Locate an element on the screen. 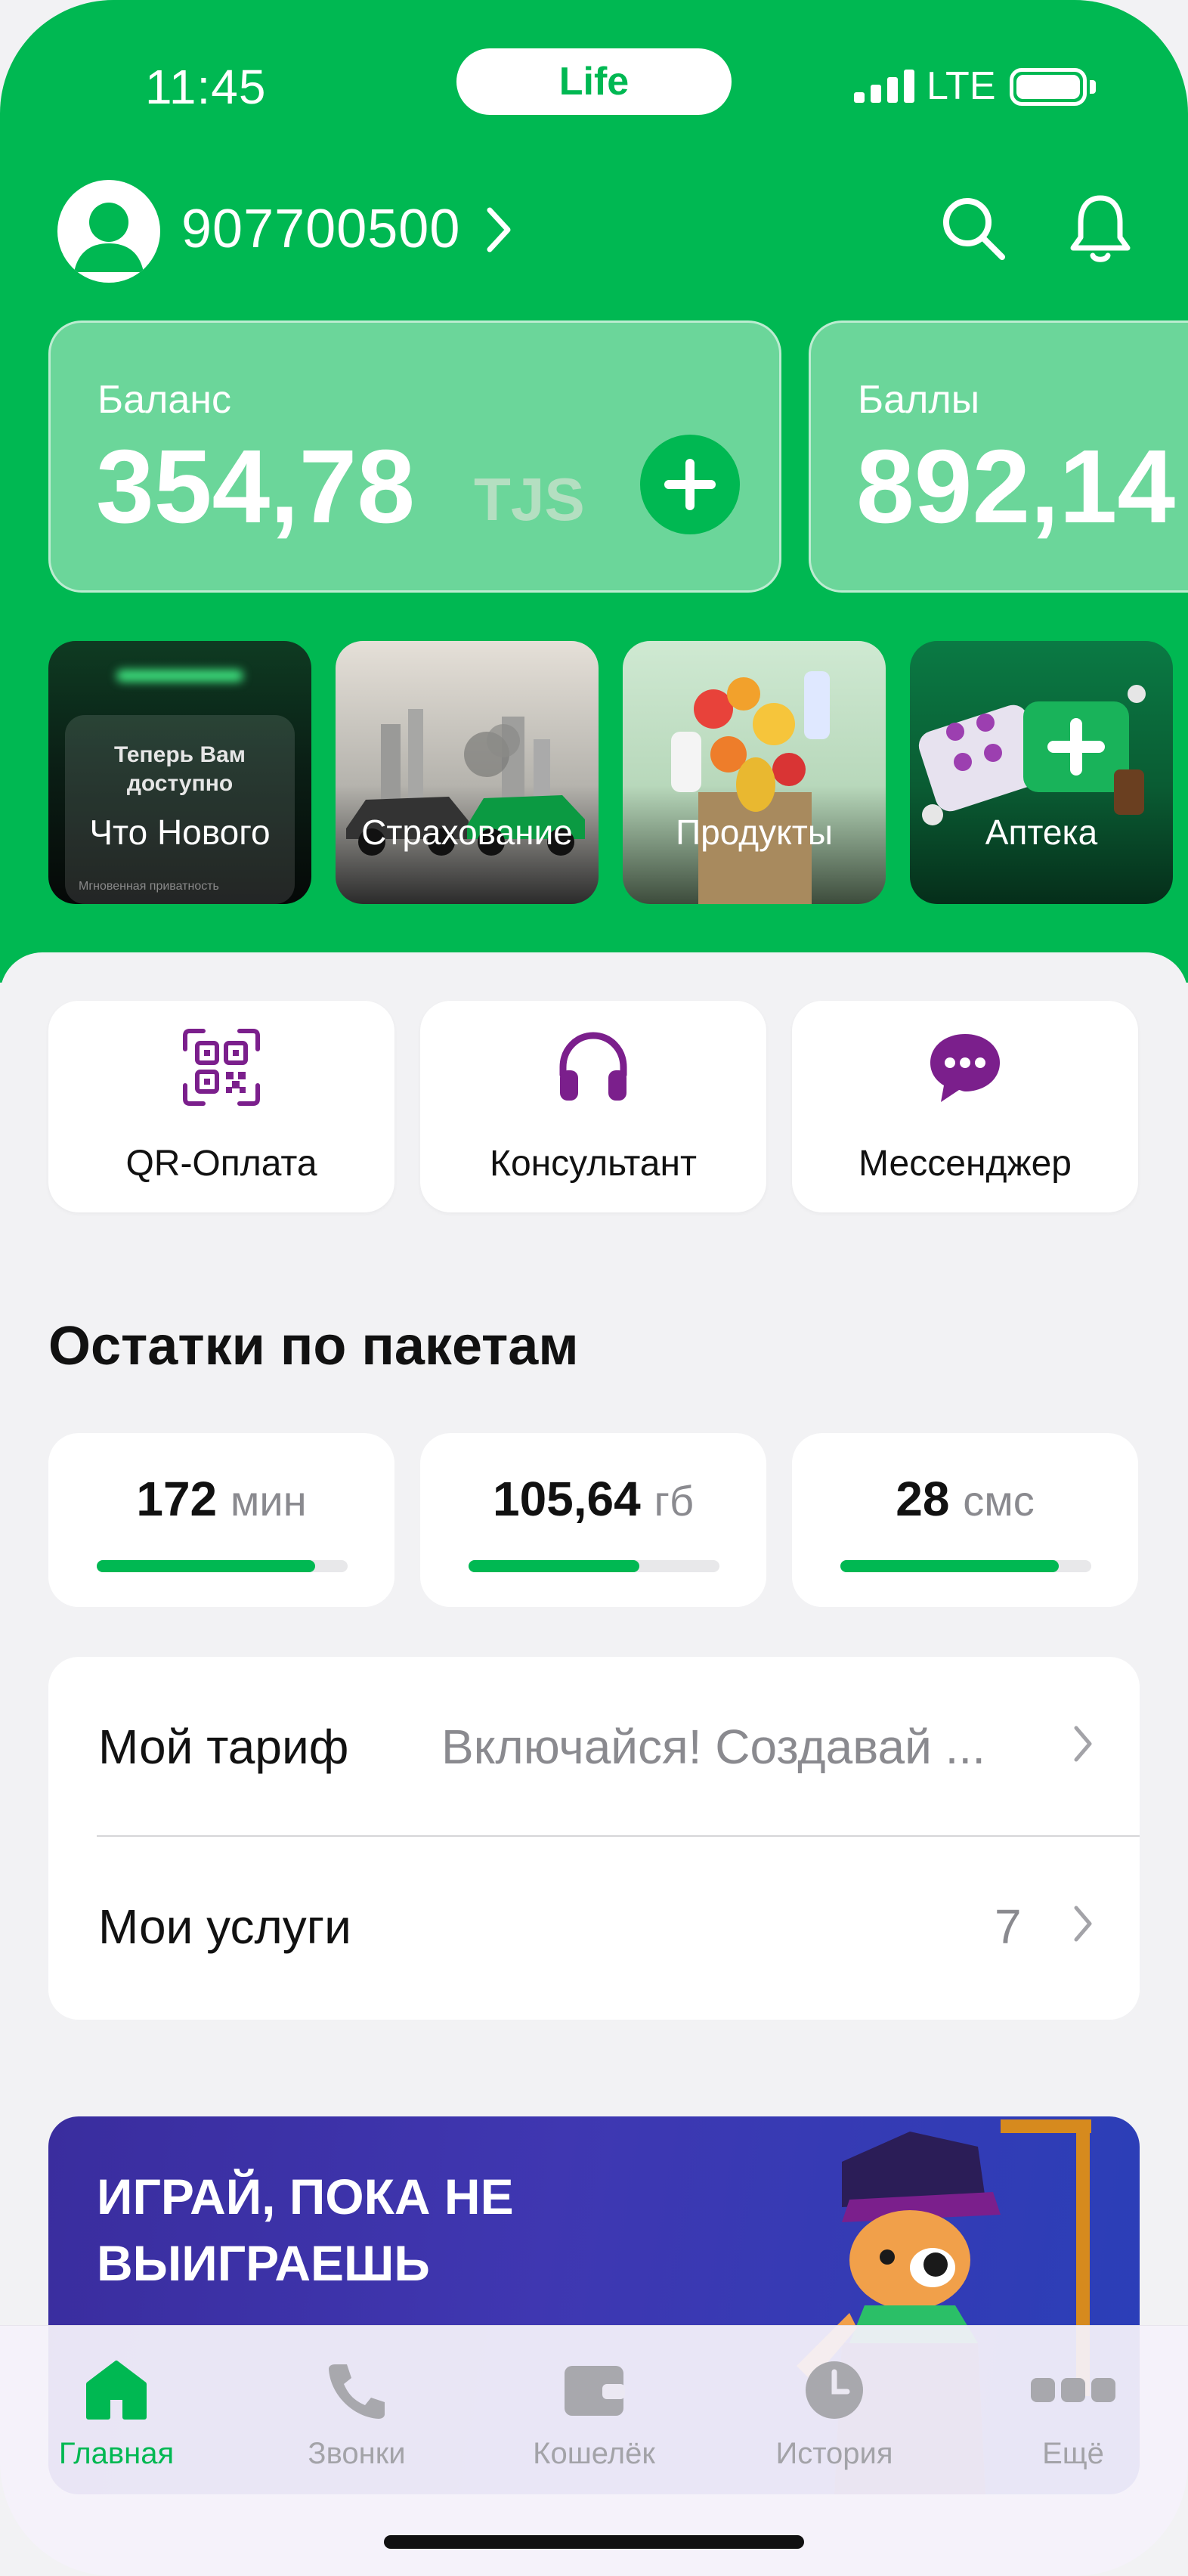 The height and width of the screenshot is (2576, 1188). tab-label: История is located at coordinates (834, 2453).